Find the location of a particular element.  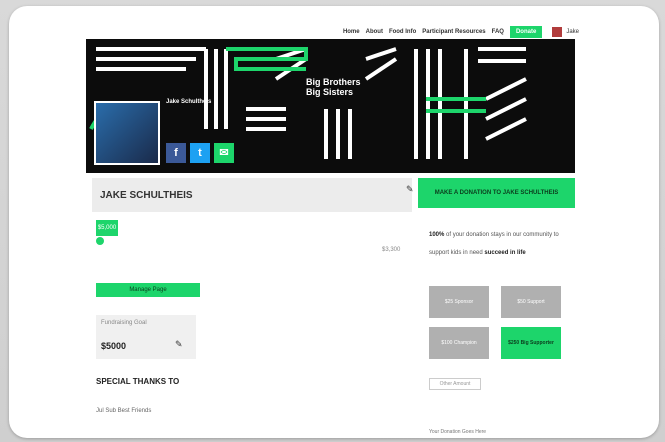

twitter-icon: t is located at coordinates (200, 153).